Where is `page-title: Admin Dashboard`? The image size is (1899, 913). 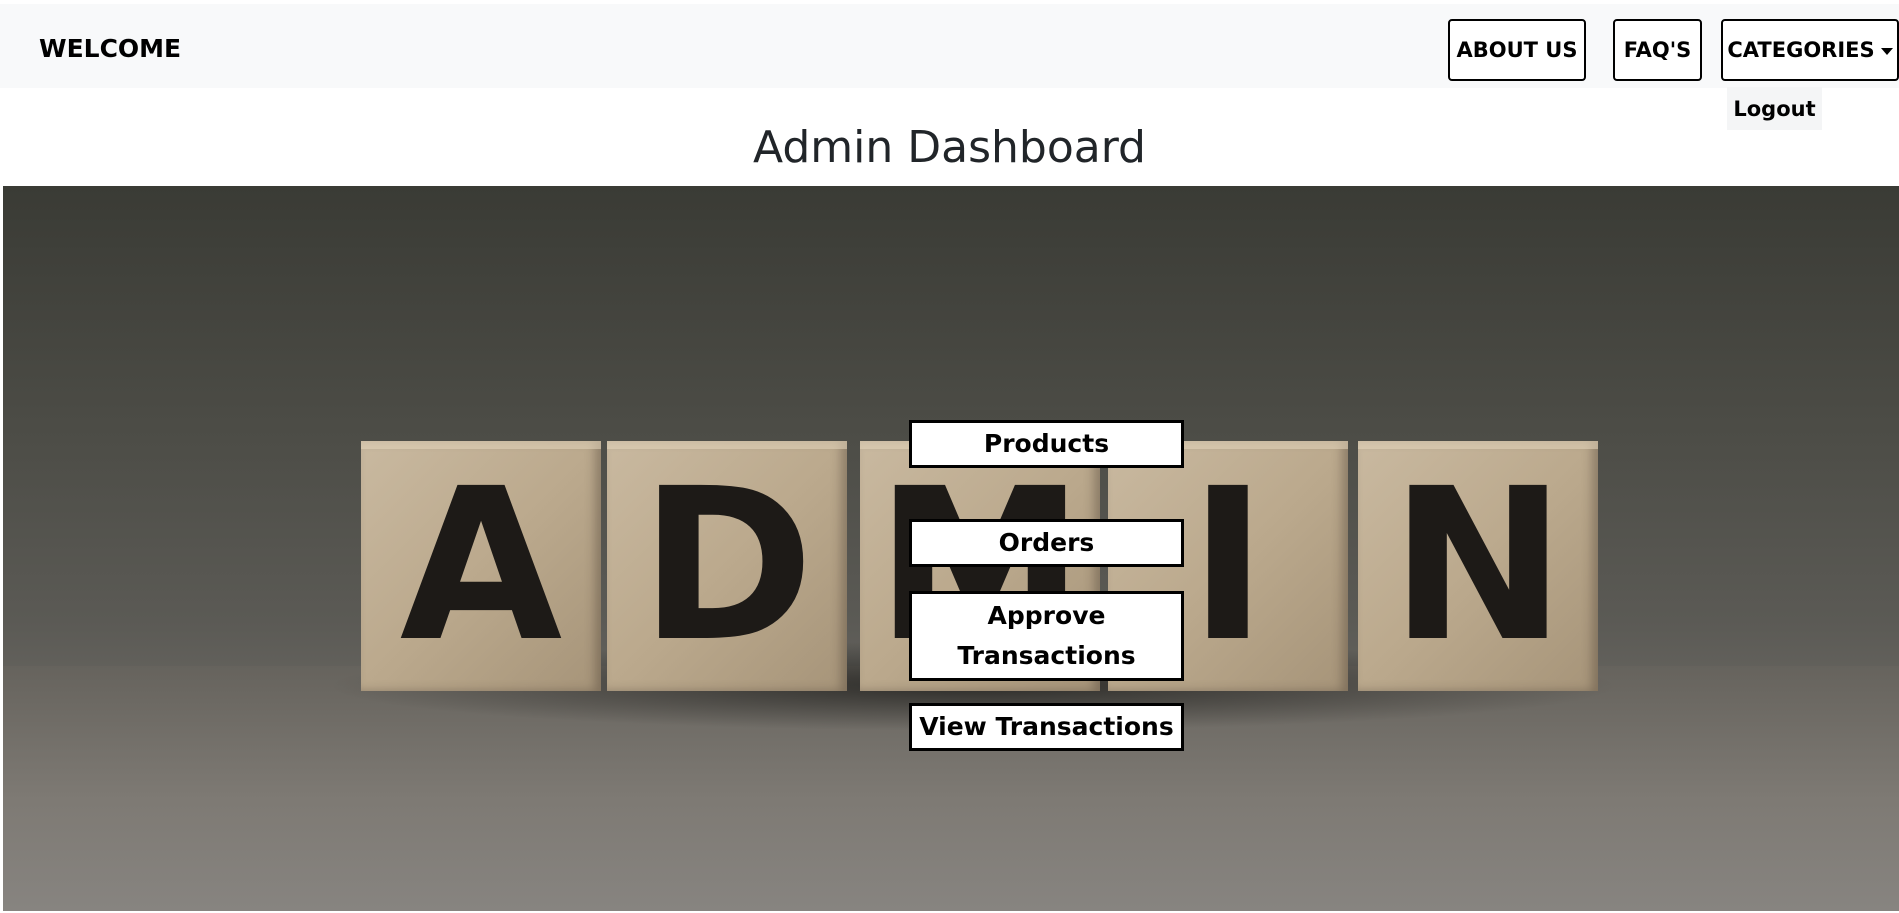 page-title: Admin Dashboard is located at coordinates (949, 147).